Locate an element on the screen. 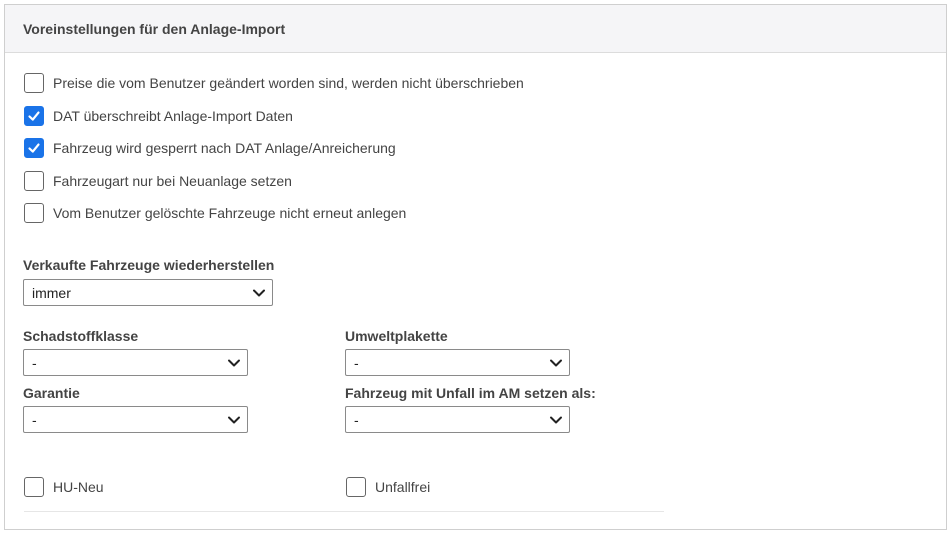 The height and width of the screenshot is (533, 951). option-dat-overwrites: DAT überschreibt Anlage-Import Daten is located at coordinates (158, 116).